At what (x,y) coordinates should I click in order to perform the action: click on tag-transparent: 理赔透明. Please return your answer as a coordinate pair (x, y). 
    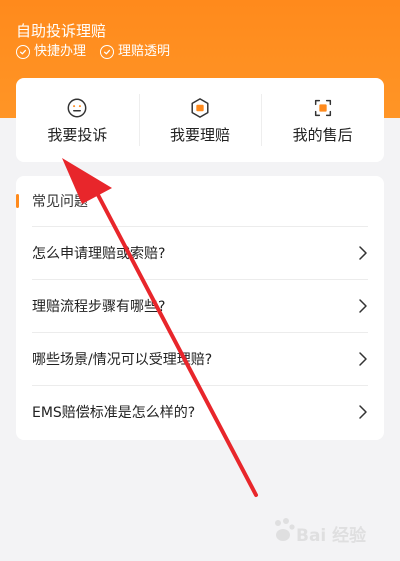
    Looking at the image, I should click on (135, 52).